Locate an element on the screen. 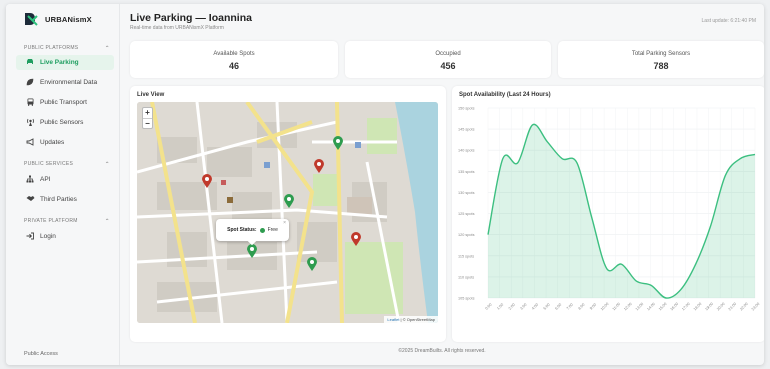  x-tick-label: 15:00 is located at coordinates (663, 307).